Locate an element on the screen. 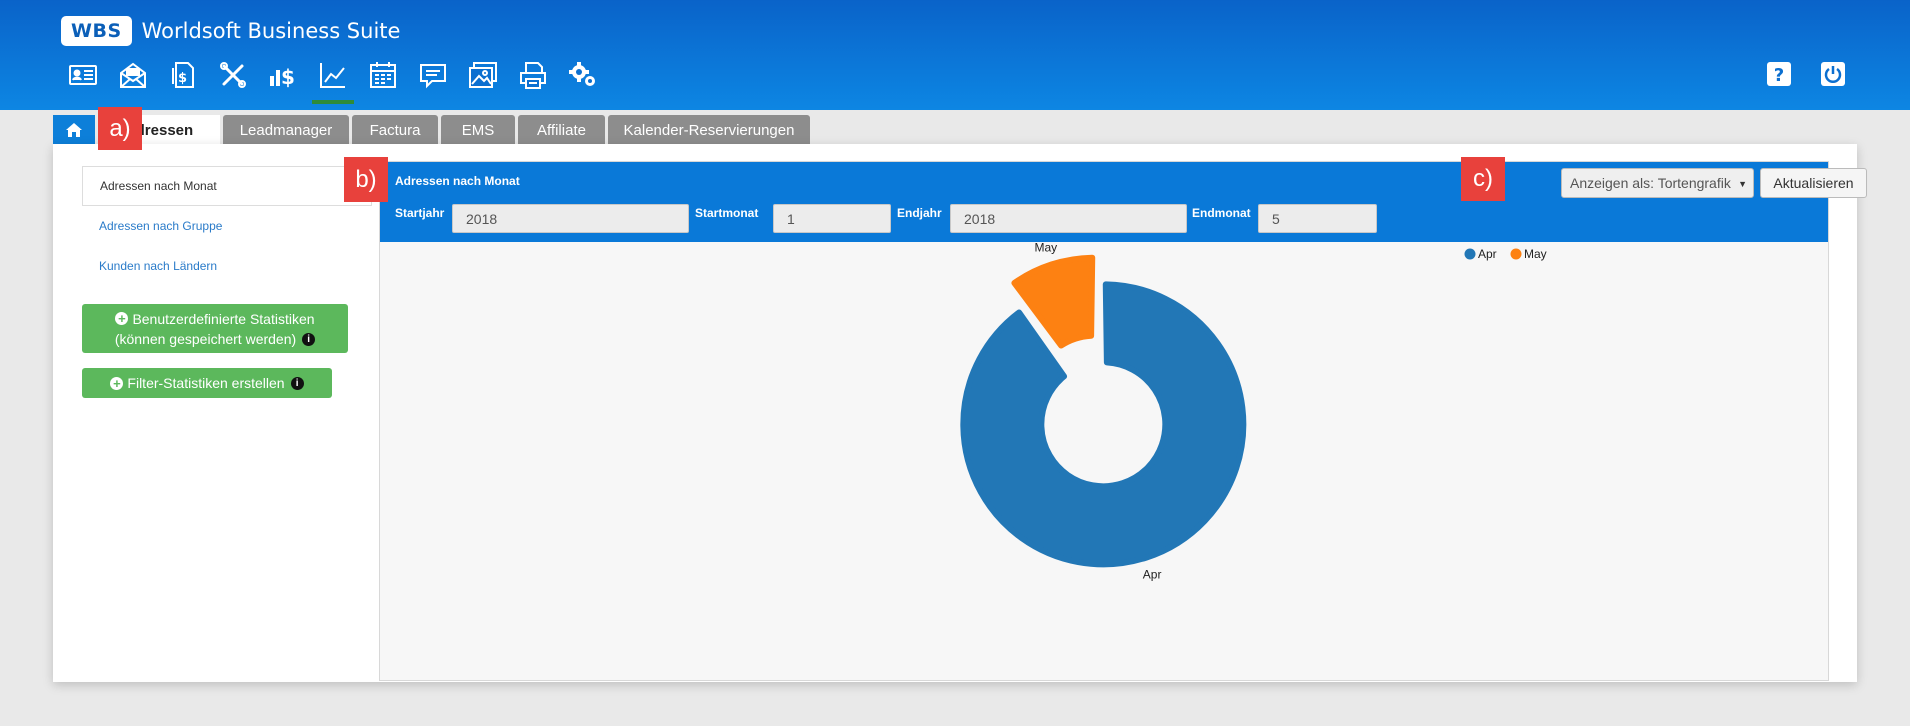 This screenshot has width=1910, height=726. chart-slices is located at coordinates (1103, 411).